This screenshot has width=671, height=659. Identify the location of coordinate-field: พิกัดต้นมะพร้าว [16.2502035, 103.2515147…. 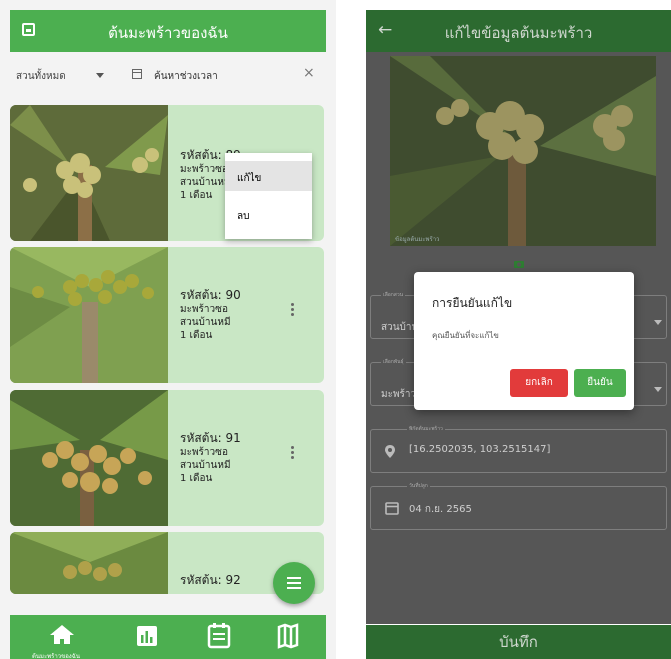
(518, 449).